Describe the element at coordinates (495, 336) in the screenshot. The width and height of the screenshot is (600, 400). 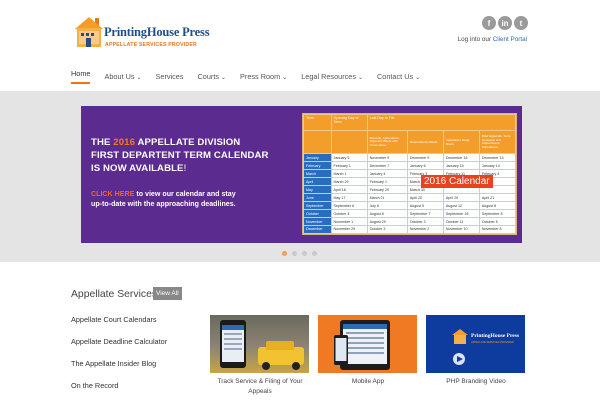
I see `video-logo-name: PrintingHouse Press` at that location.